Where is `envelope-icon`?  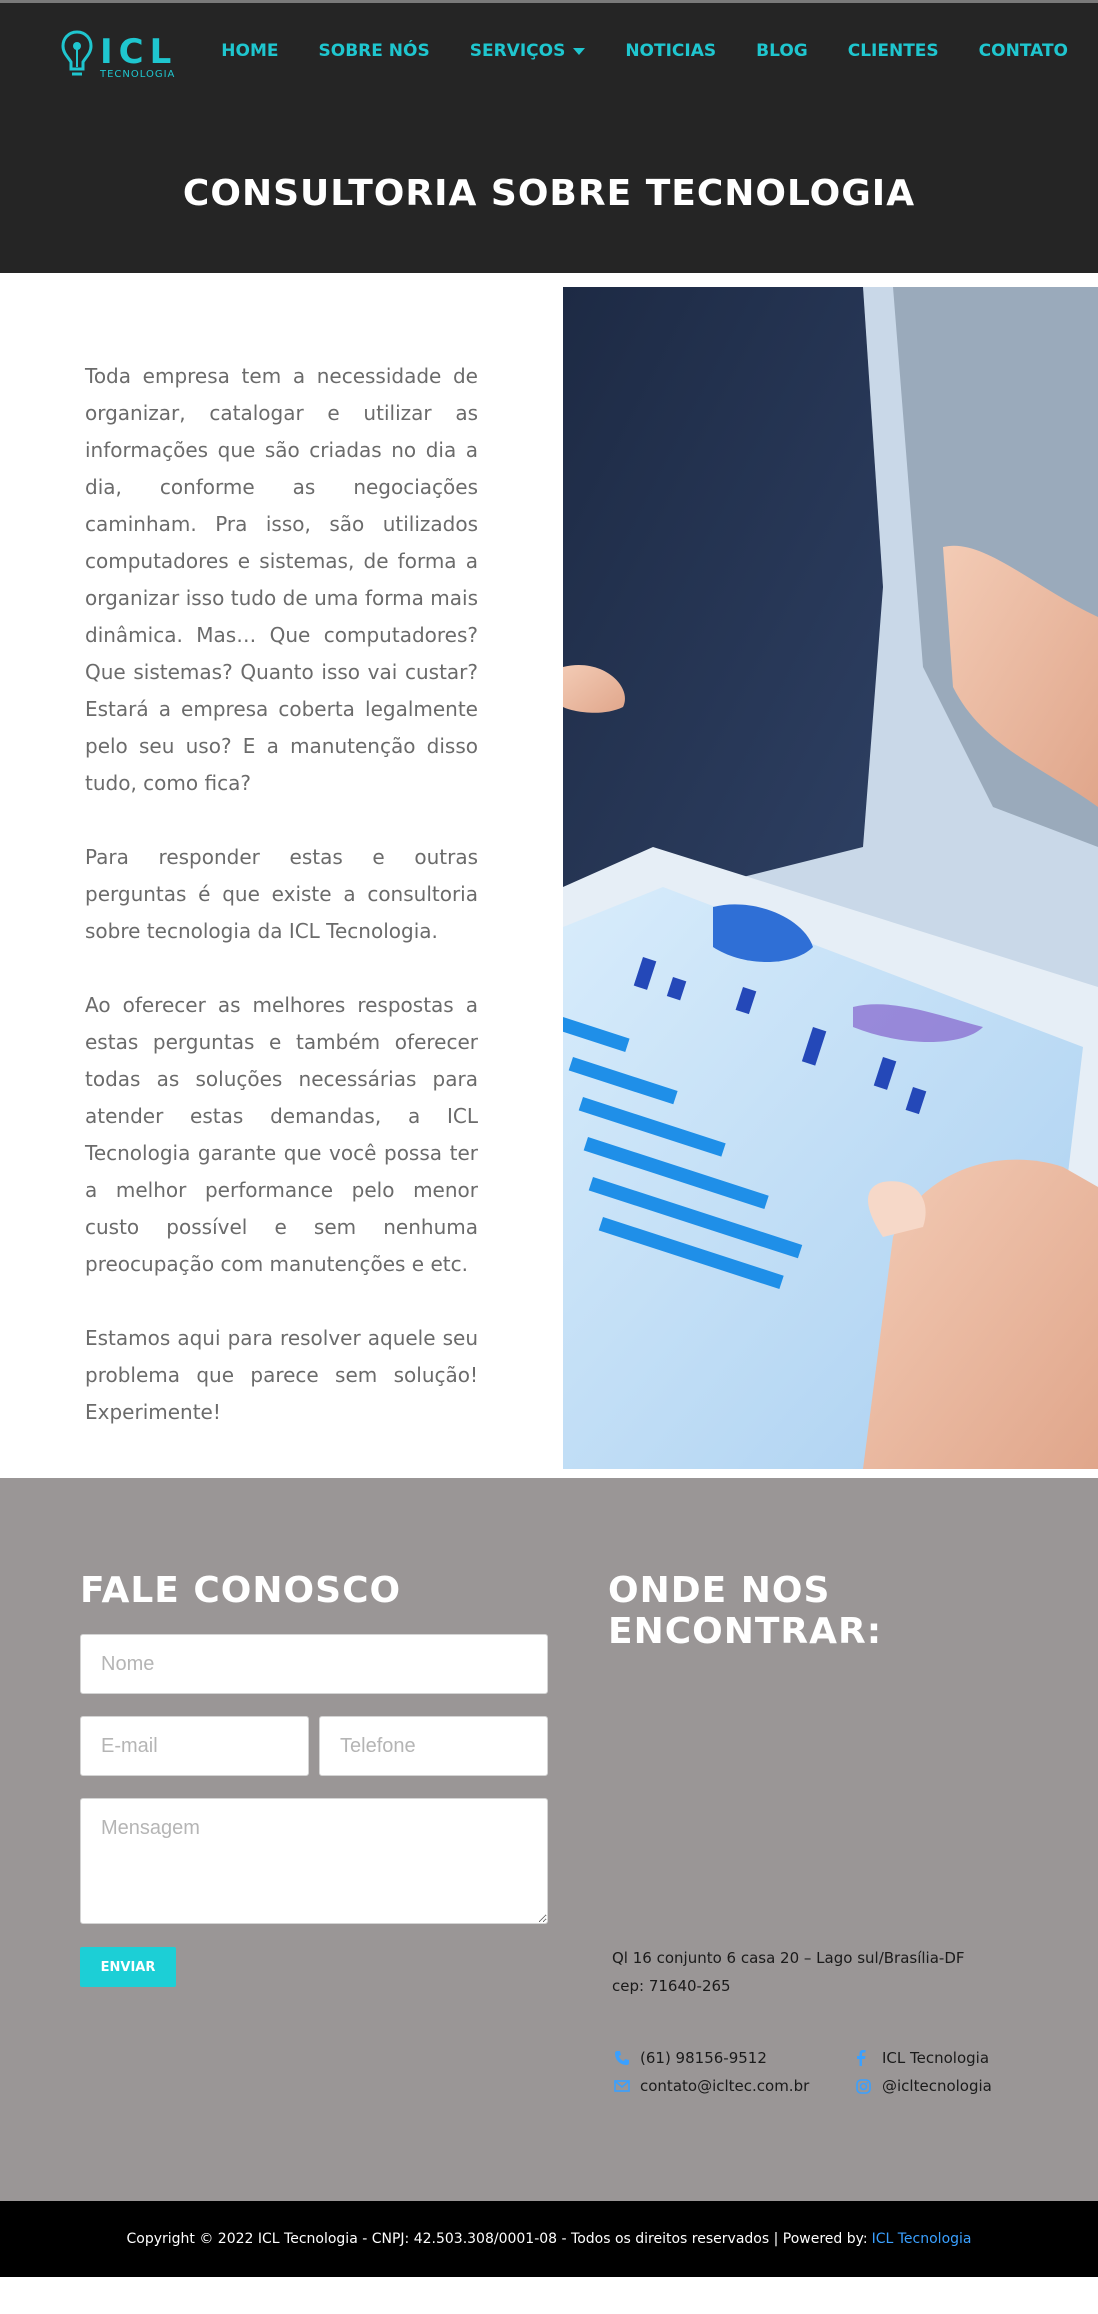
envelope-icon is located at coordinates (627, 2086).